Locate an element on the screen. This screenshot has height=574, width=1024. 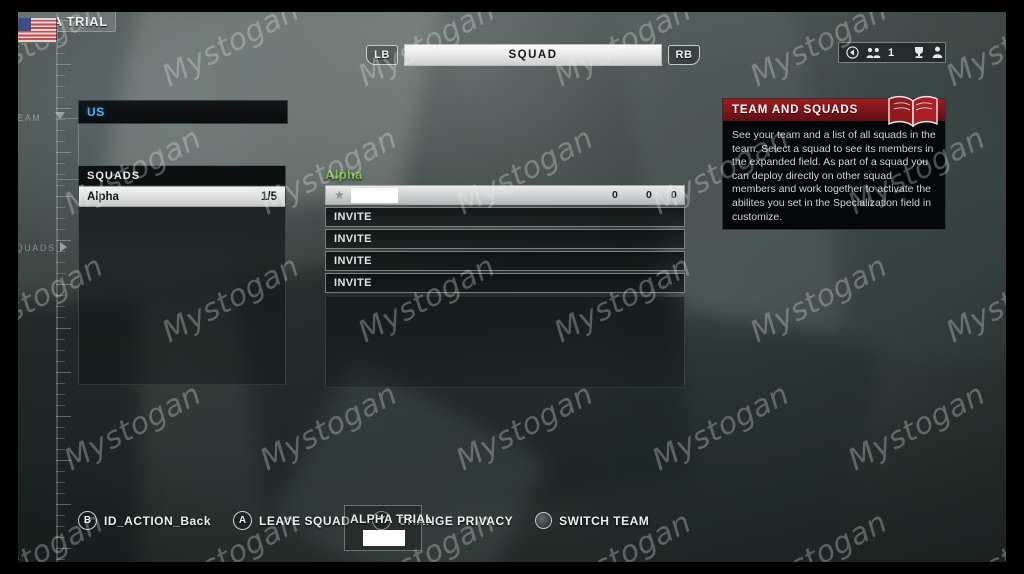
tab-squad: SQUAD is located at coordinates (533, 55).